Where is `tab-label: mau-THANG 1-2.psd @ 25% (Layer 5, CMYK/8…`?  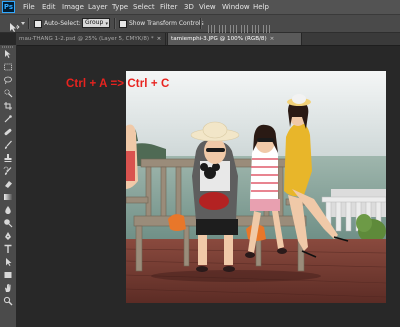
tab-label: mau-THANG 1-2.psd @ 25% (Layer 5, CMYK/8… is located at coordinates (86, 39).